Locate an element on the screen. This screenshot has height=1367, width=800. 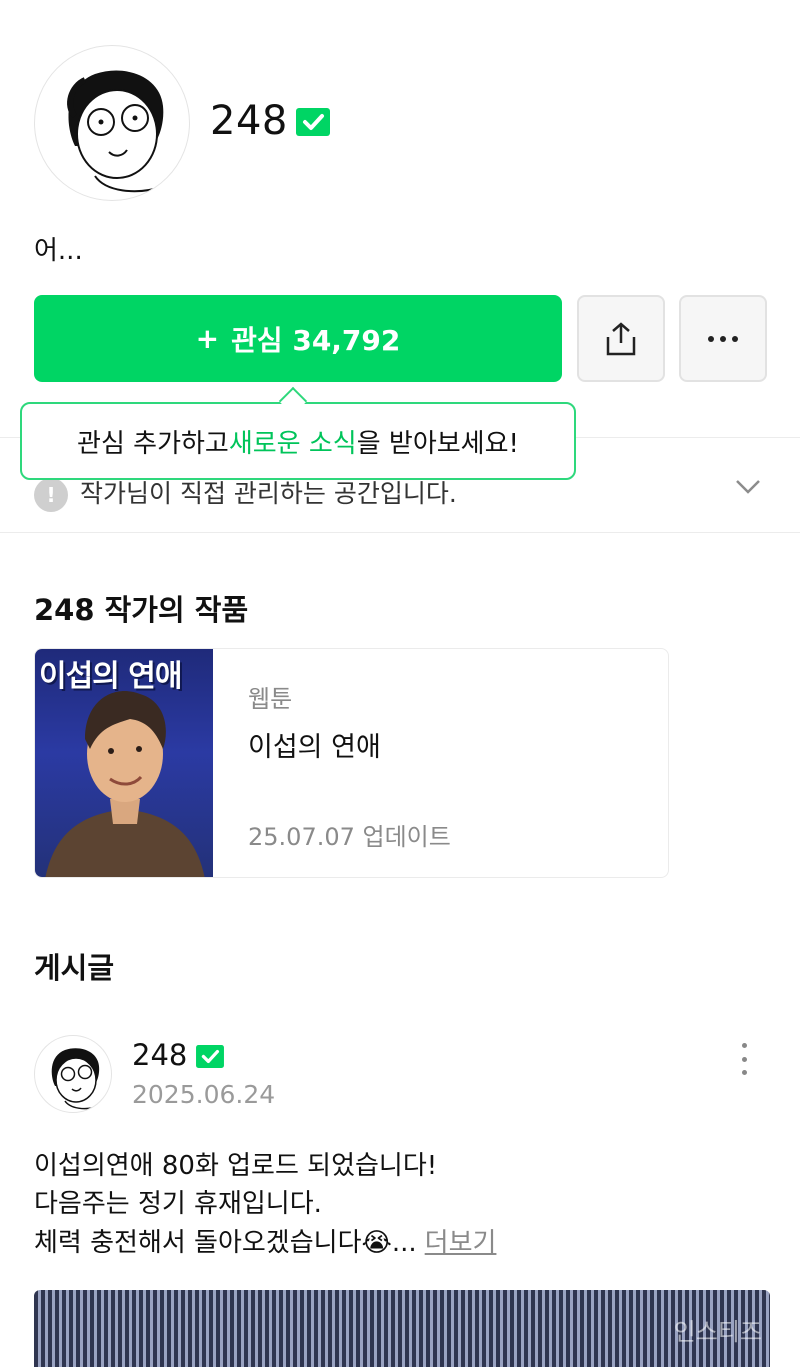
post-text-line: 이섭의연애 80화 업로드 되었습니다! is located at coordinates (236, 1166).